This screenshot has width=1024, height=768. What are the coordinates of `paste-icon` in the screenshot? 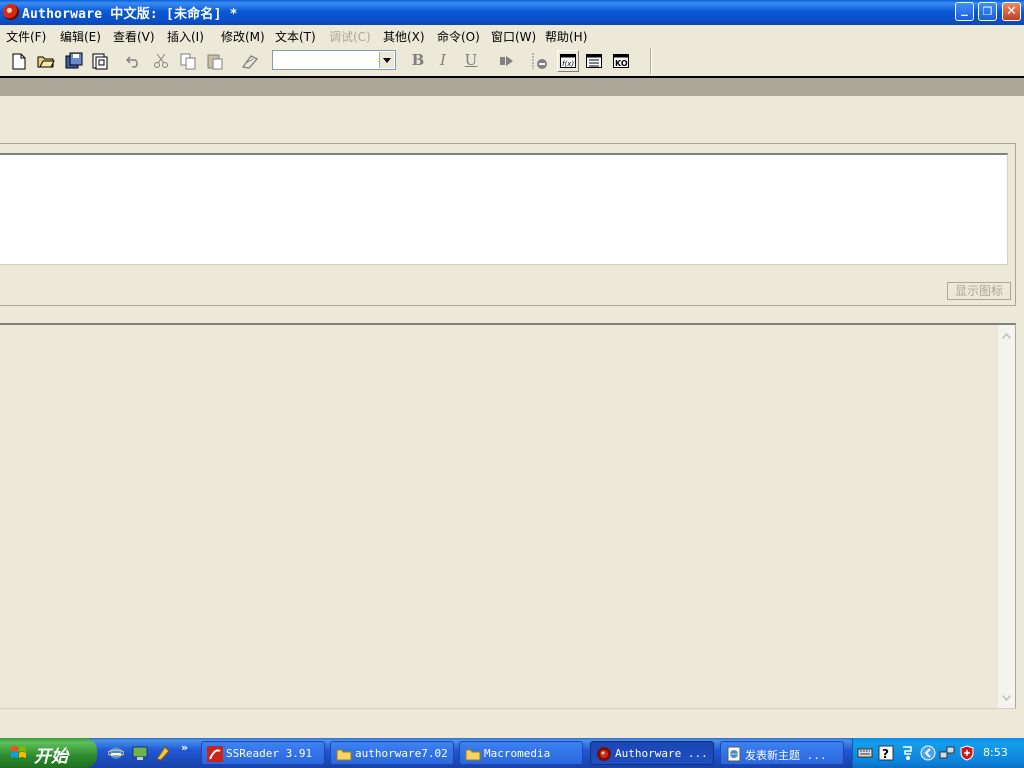 It's located at (214, 61).